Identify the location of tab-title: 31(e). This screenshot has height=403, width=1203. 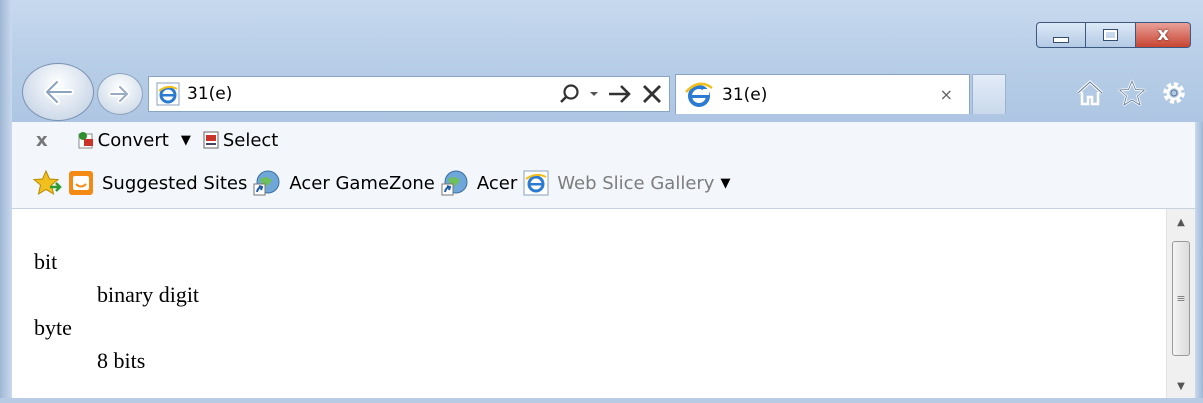
(745, 94).